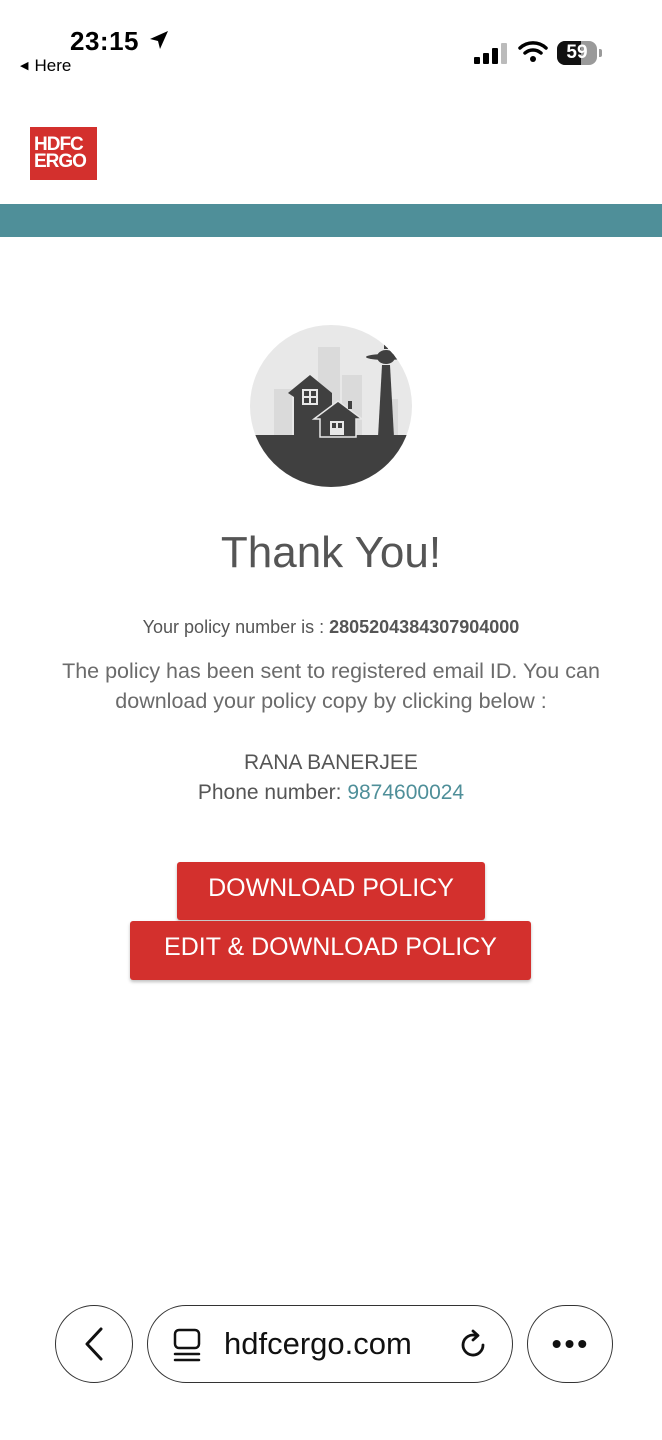 This screenshot has height=1440, width=662. What do you see at coordinates (424, 627) in the screenshot?
I see `policy-number: 2805204384307904000` at bounding box center [424, 627].